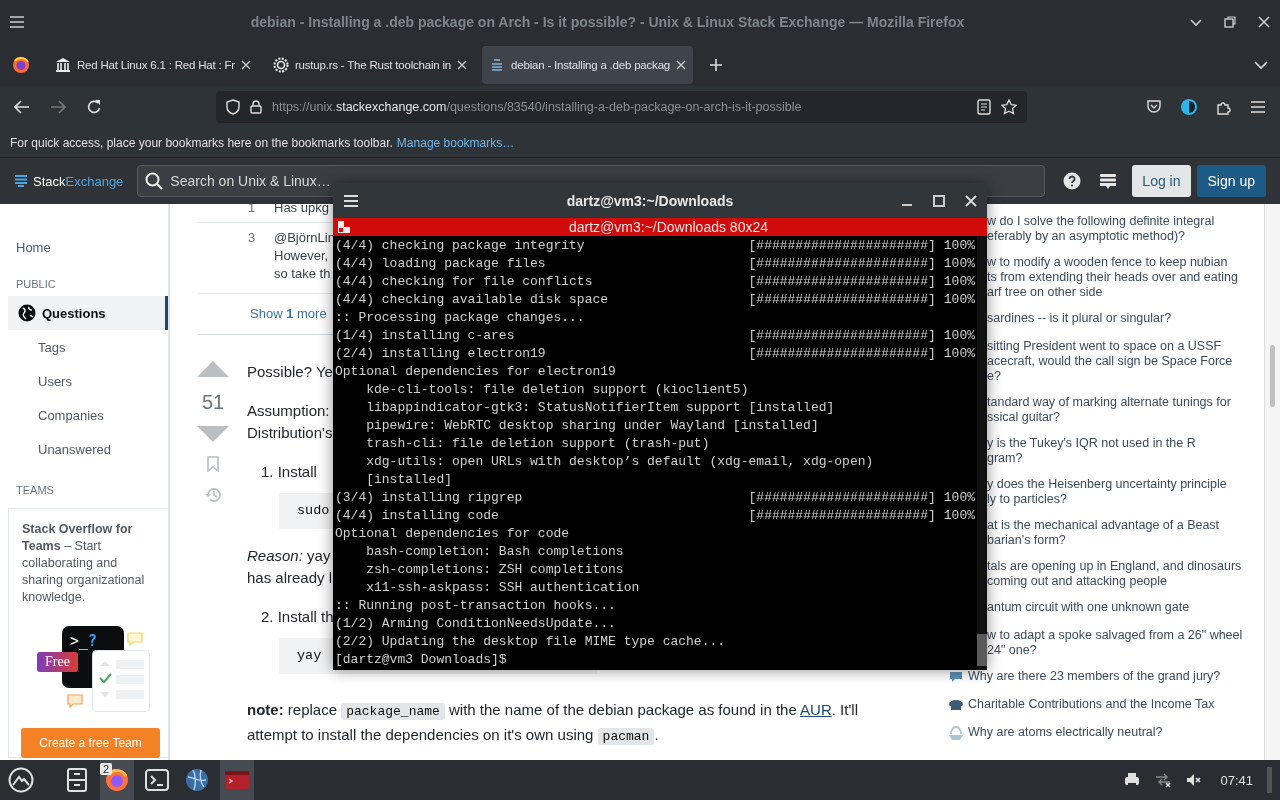 This screenshot has height=800, width=1280. What do you see at coordinates (63, 65) in the screenshot?
I see `building-icon` at bounding box center [63, 65].